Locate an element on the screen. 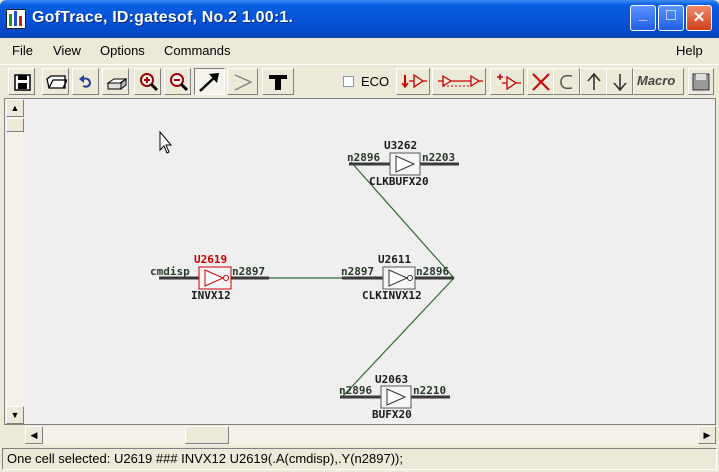  zoom-out-icon is located at coordinates (179, 82).